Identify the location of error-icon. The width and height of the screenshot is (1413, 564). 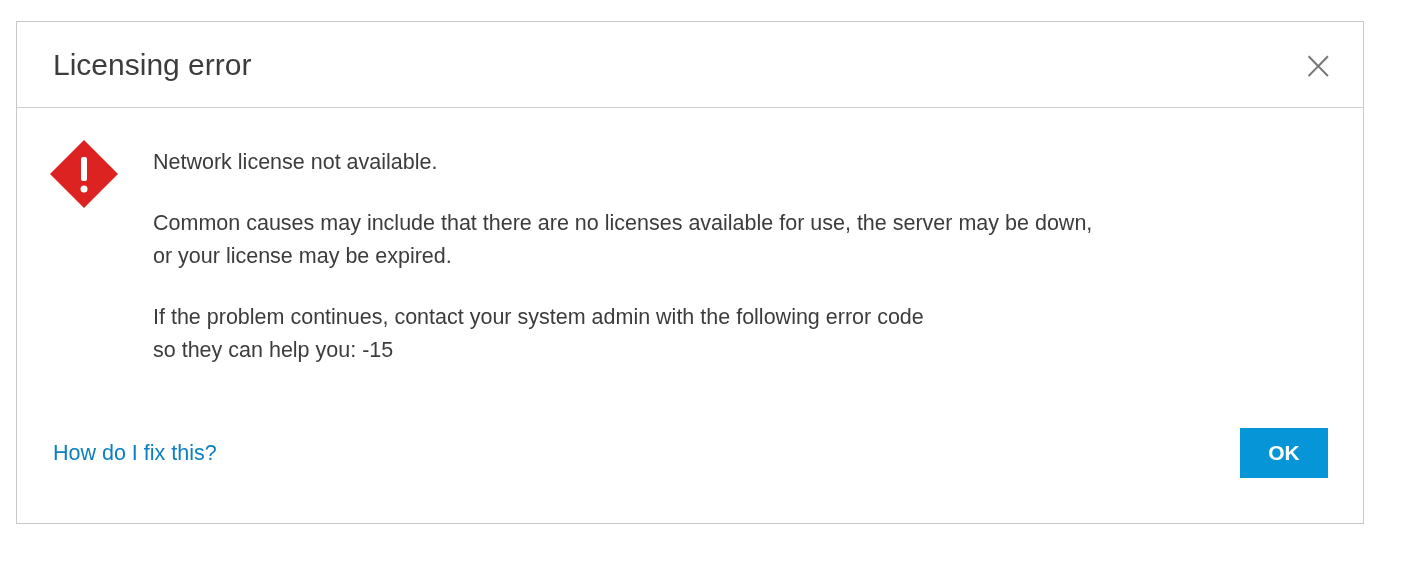
(84, 174).